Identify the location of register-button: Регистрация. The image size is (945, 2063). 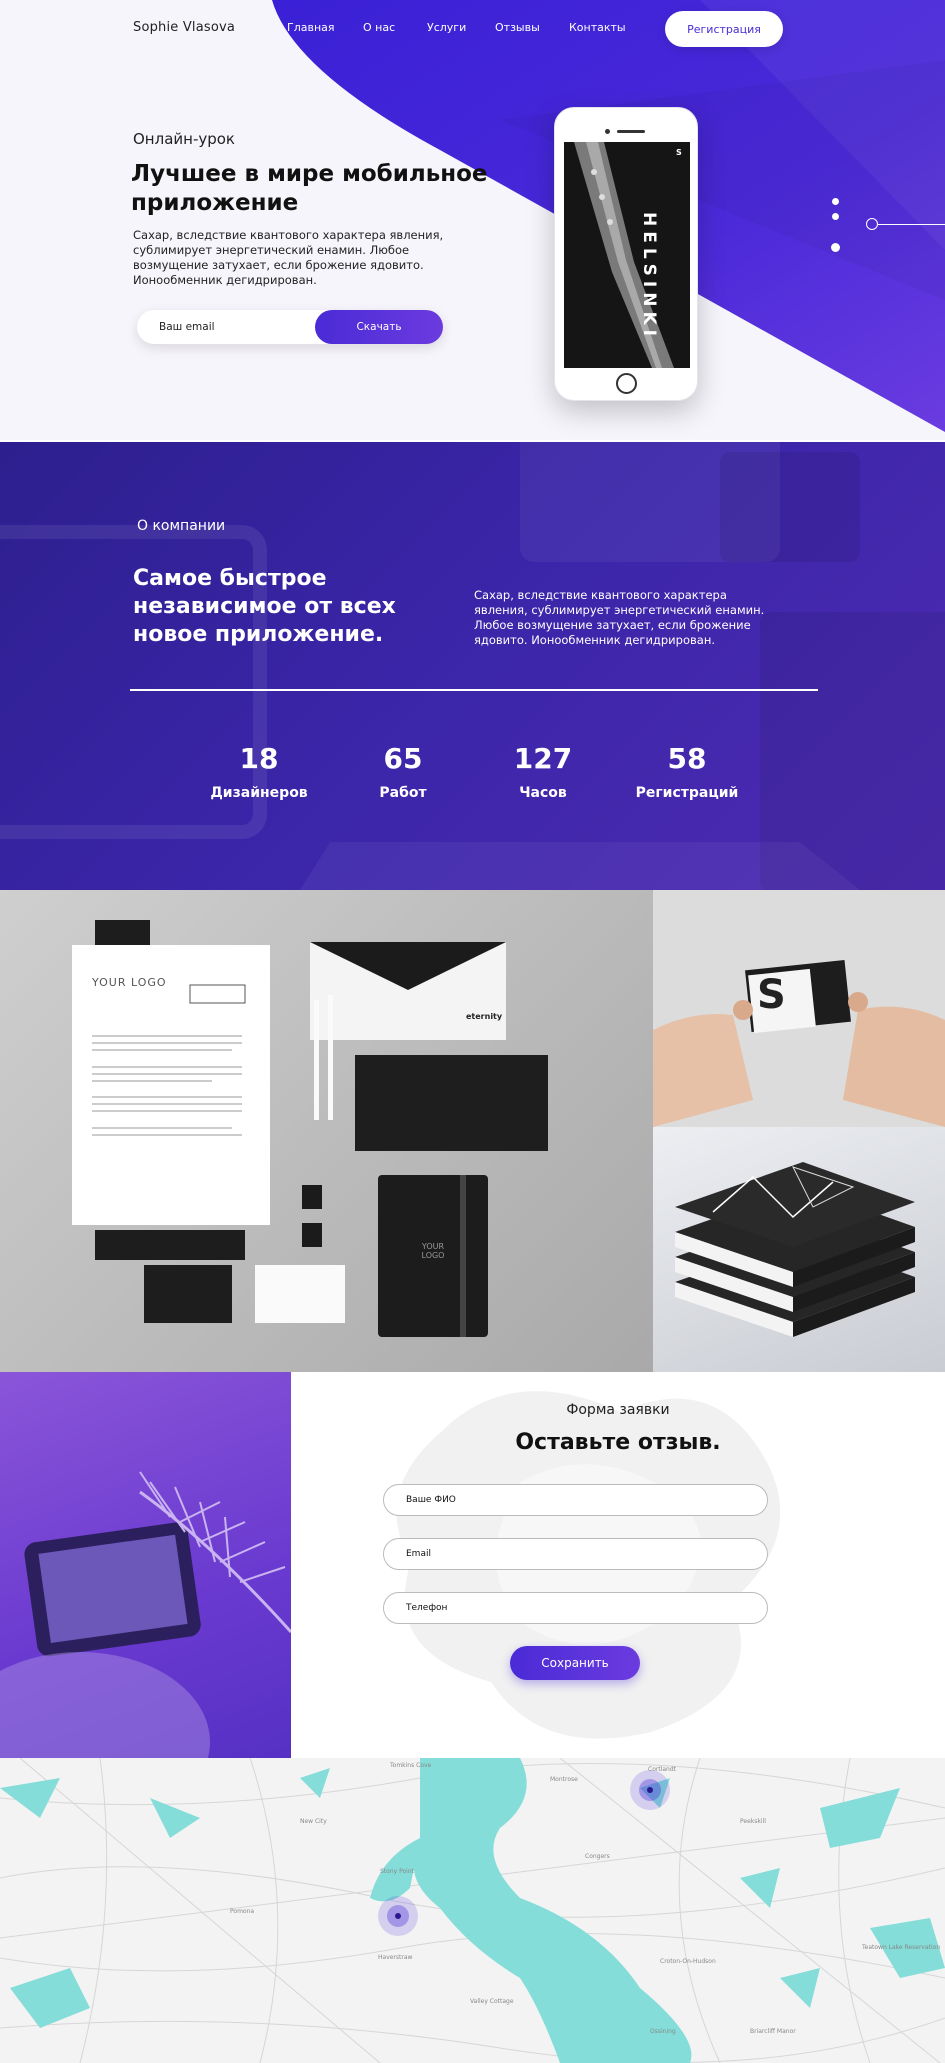
(724, 29).